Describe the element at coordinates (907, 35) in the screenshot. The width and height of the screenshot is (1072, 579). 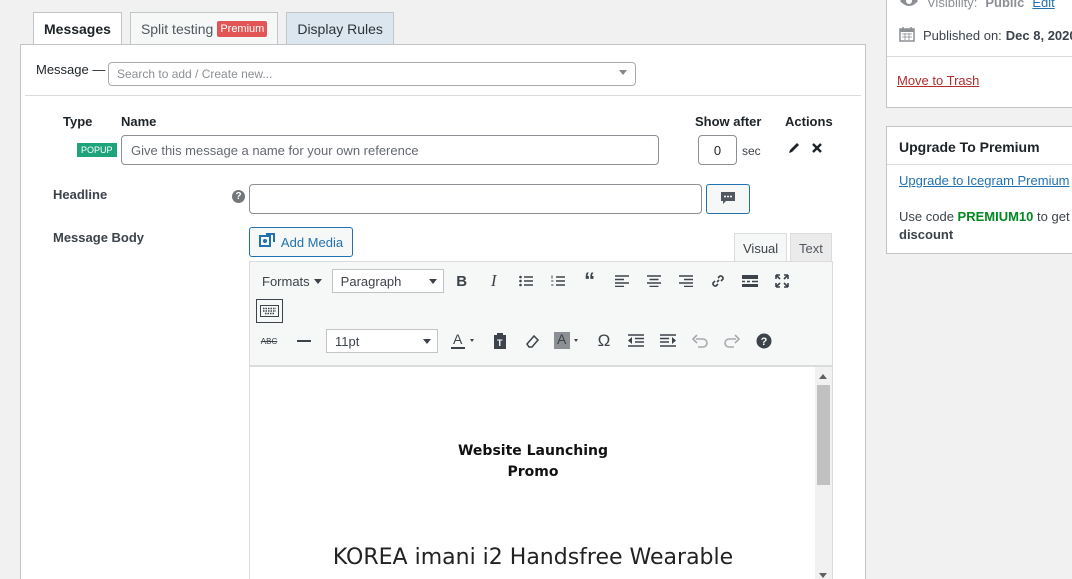
I see `calendar-icon` at that location.